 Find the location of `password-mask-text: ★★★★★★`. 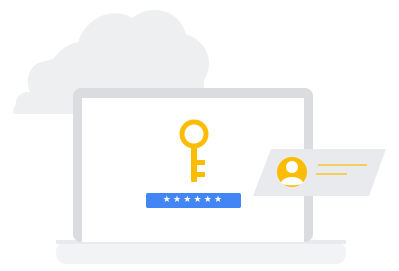

password-mask-text: ★★★★★★ is located at coordinates (193, 200).